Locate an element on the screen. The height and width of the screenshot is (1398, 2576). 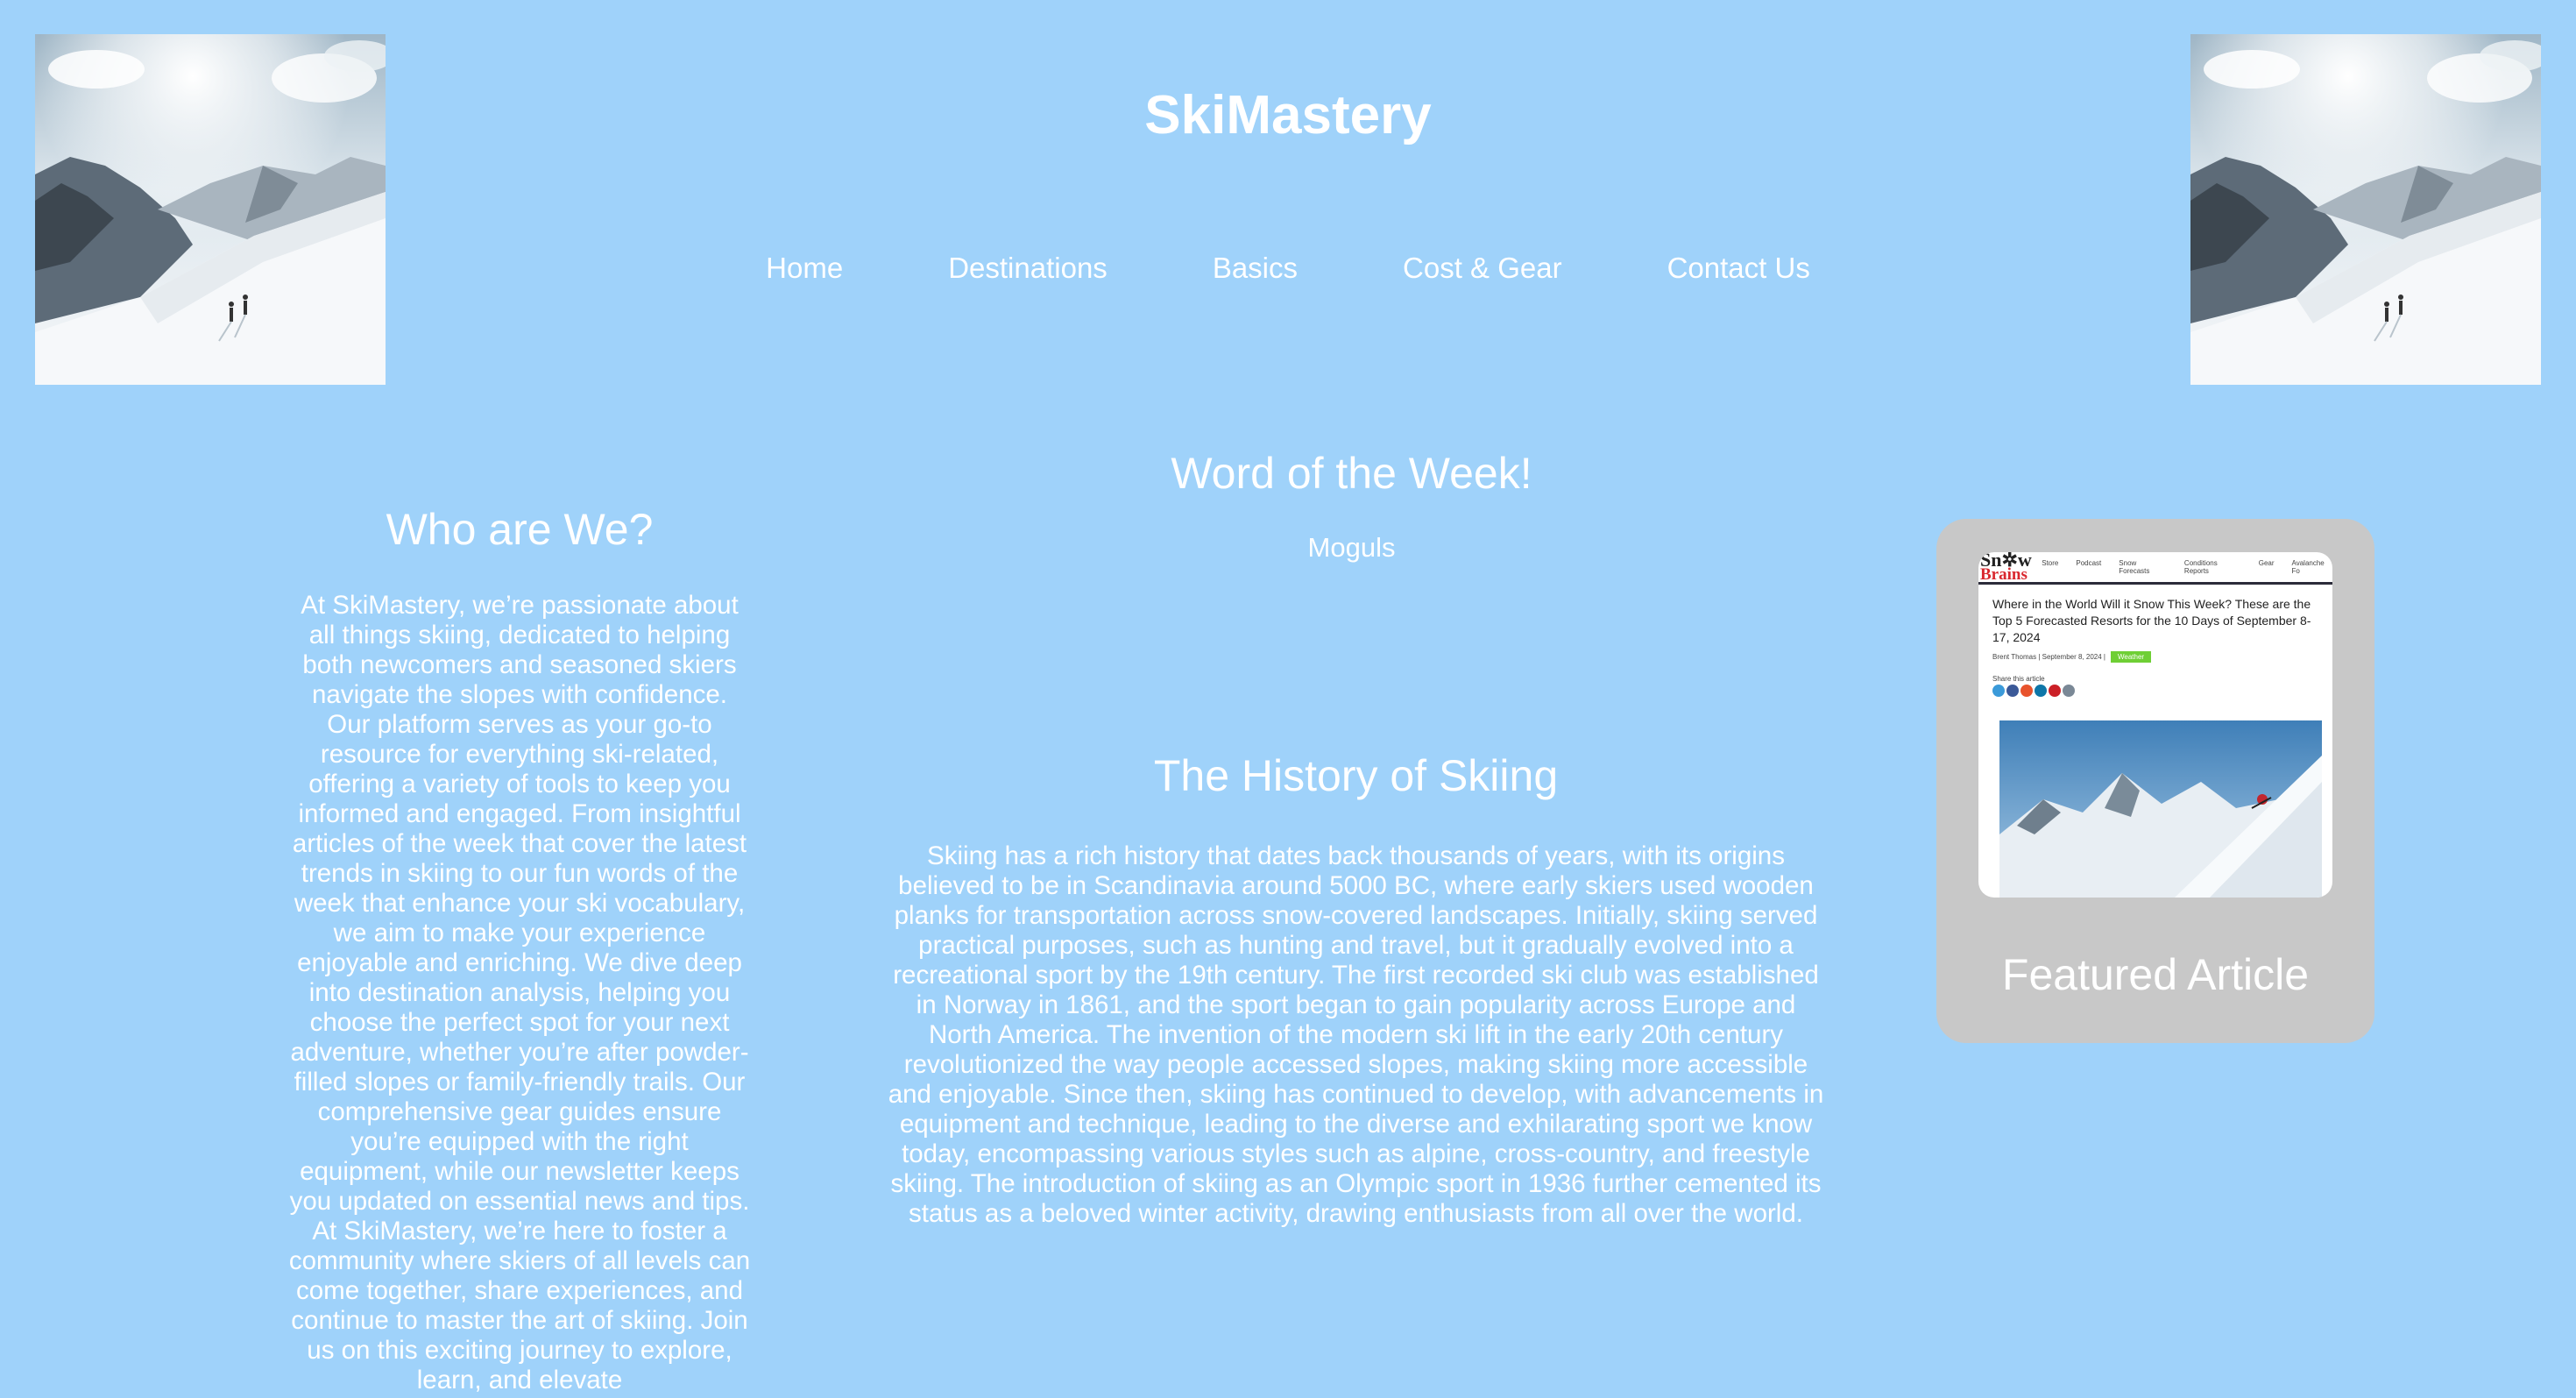
share-icons is located at coordinates (2162, 691).